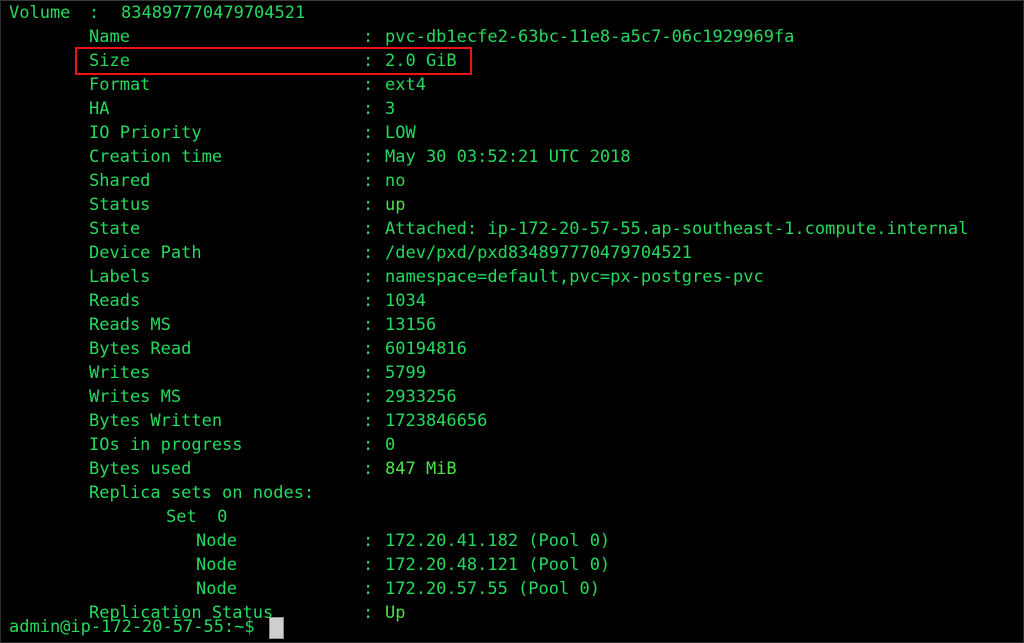  What do you see at coordinates (405, 301) in the screenshot?
I see `row-value-reads: 1034` at bounding box center [405, 301].